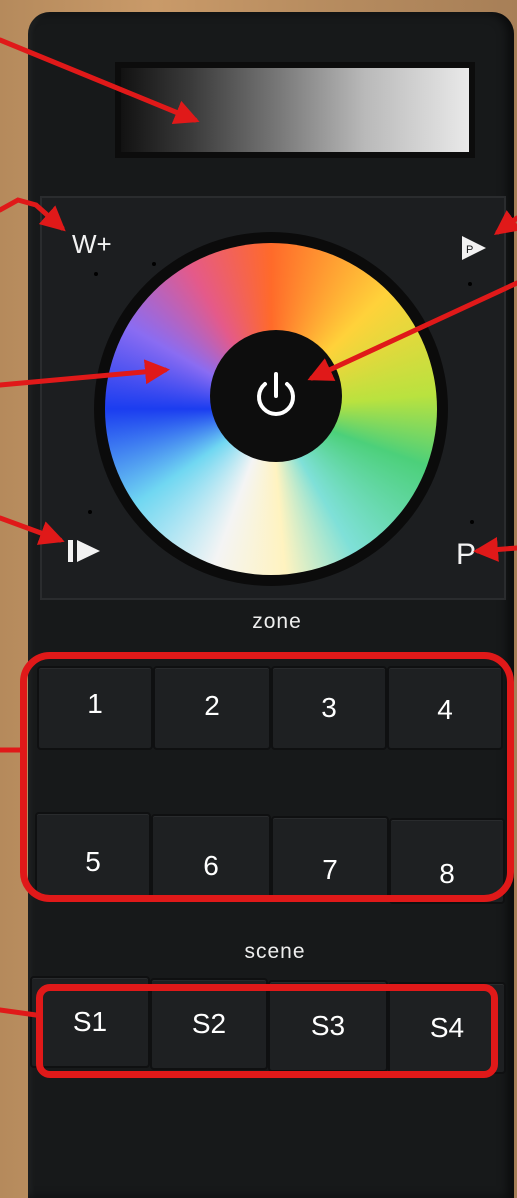  Describe the element at coordinates (33, 214) in the screenshot. I see `arrow-w-plus` at that location.